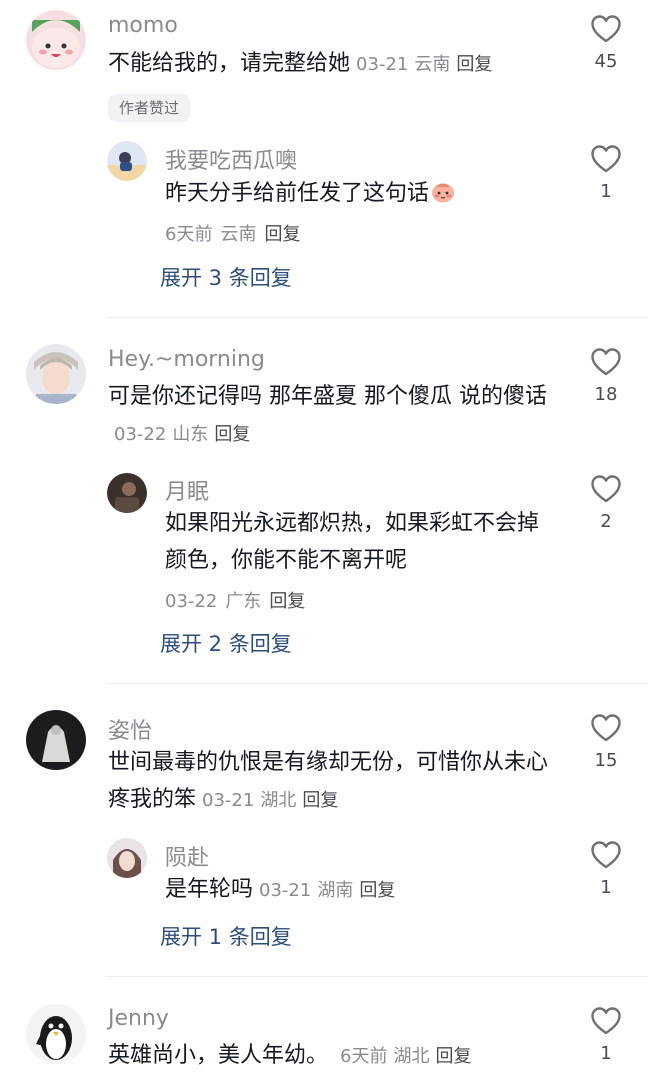  What do you see at coordinates (186, 359) in the screenshot?
I see `comment-username: Hey.~morning` at bounding box center [186, 359].